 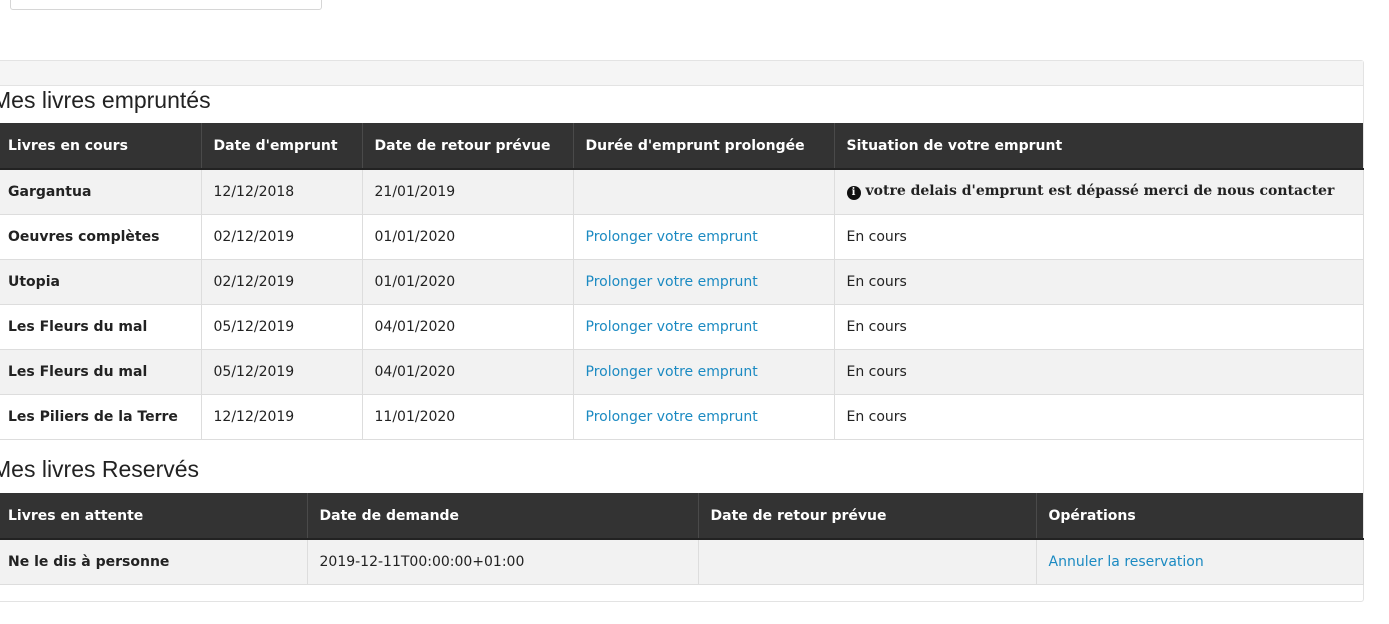 I want to click on return-date: 11/01/2020, so click(x=468, y=417).